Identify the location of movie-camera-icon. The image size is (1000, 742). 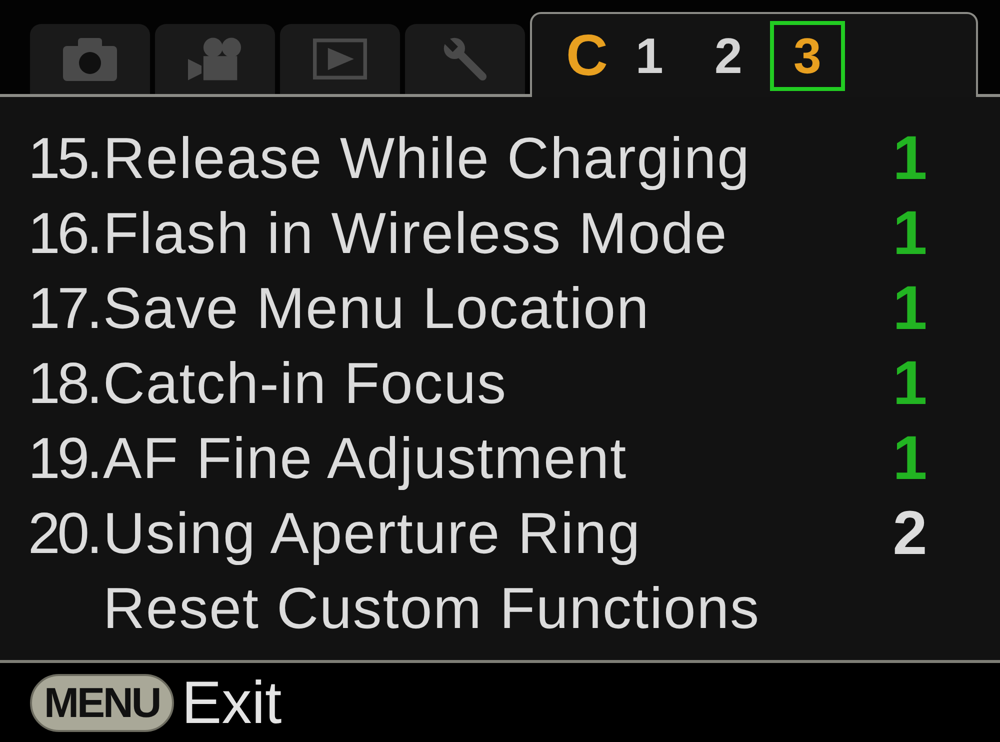
(215, 59).